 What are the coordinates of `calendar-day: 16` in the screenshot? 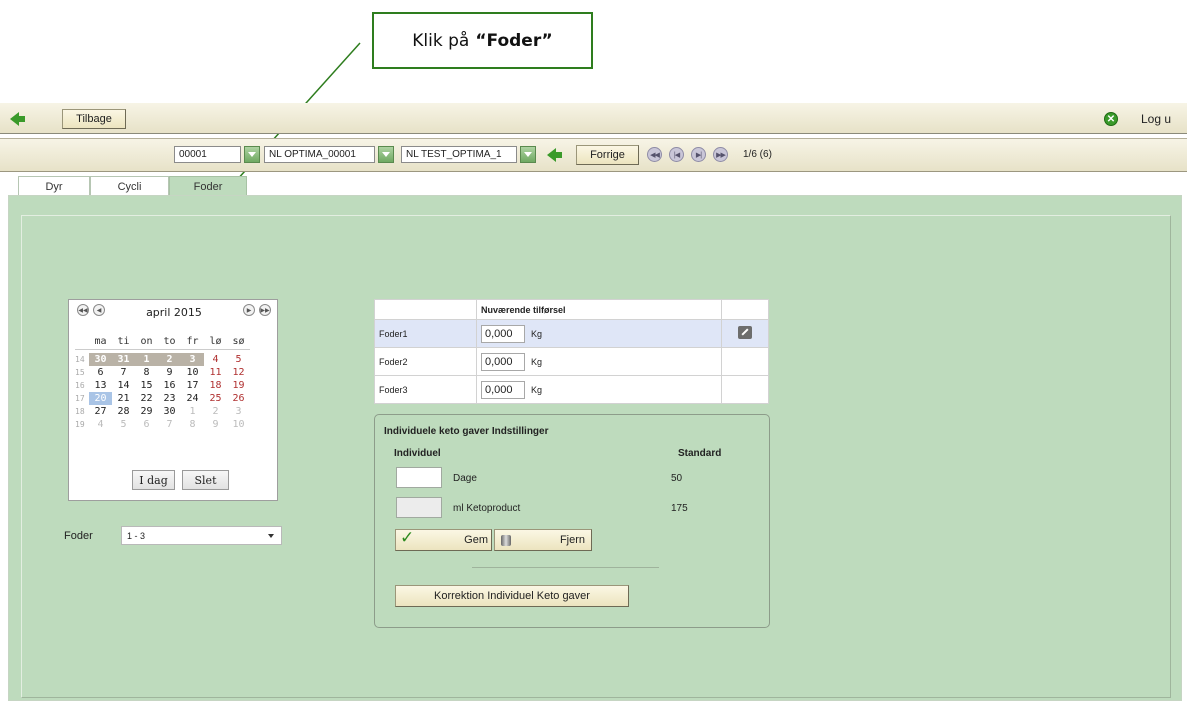 It's located at (169, 385).